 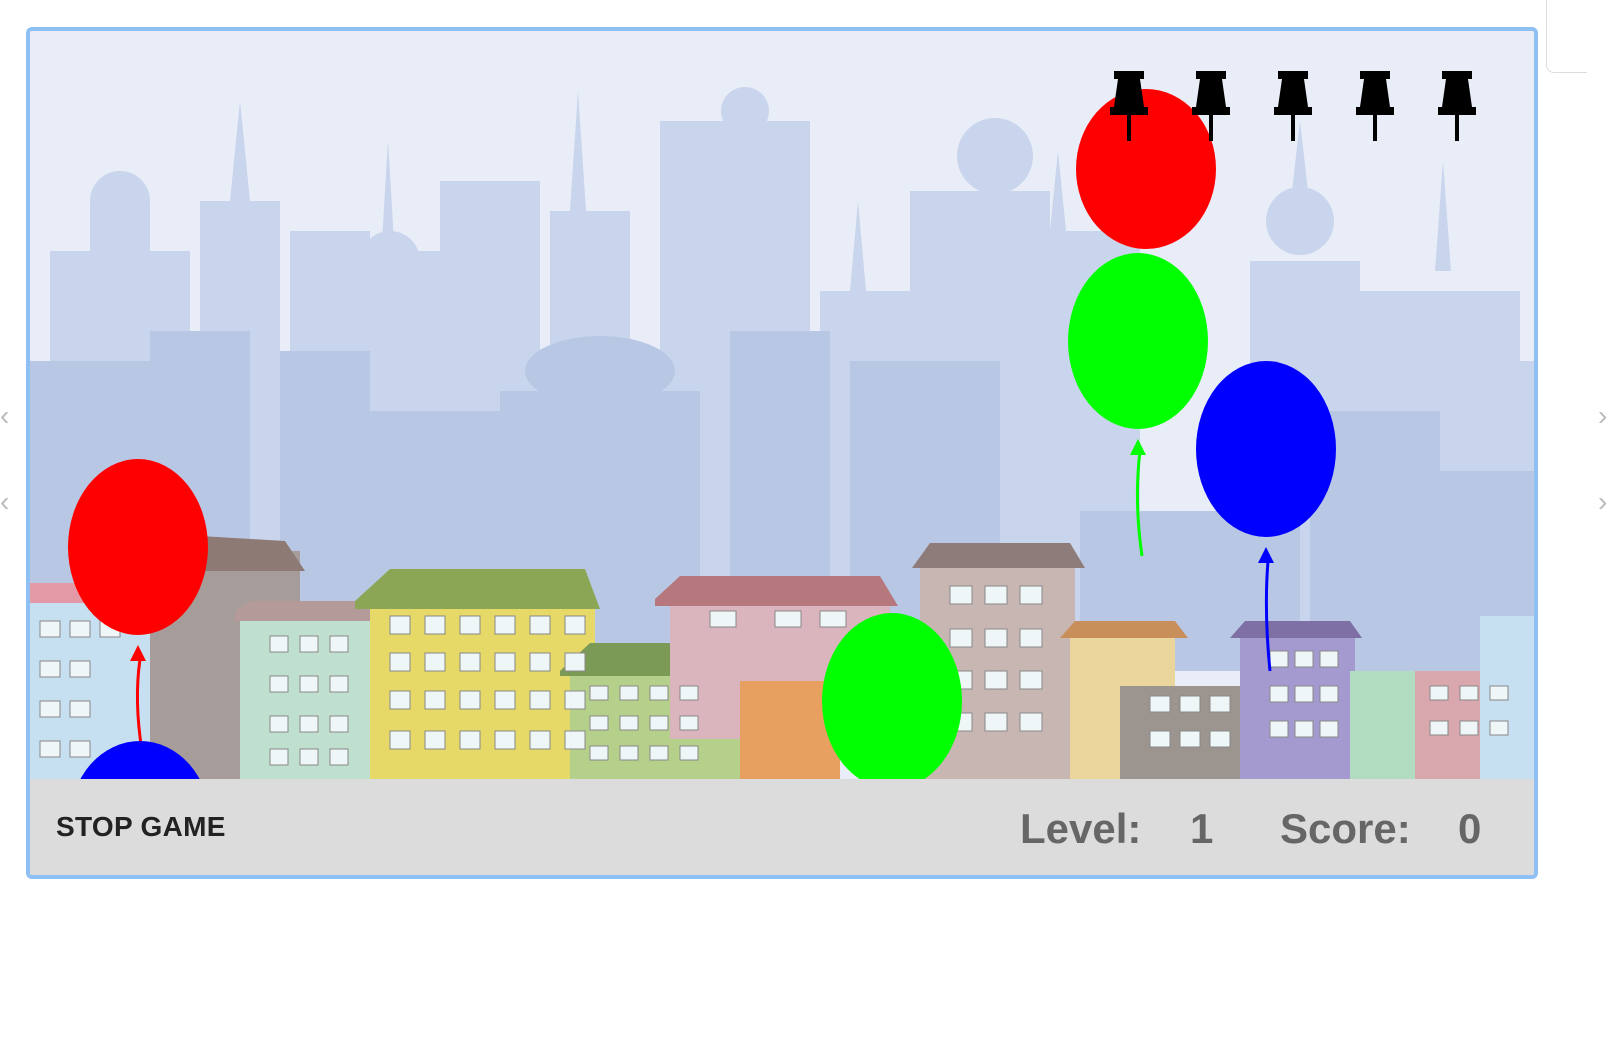 What do you see at coordinates (1202, 828) in the screenshot?
I see `level-value: 1` at bounding box center [1202, 828].